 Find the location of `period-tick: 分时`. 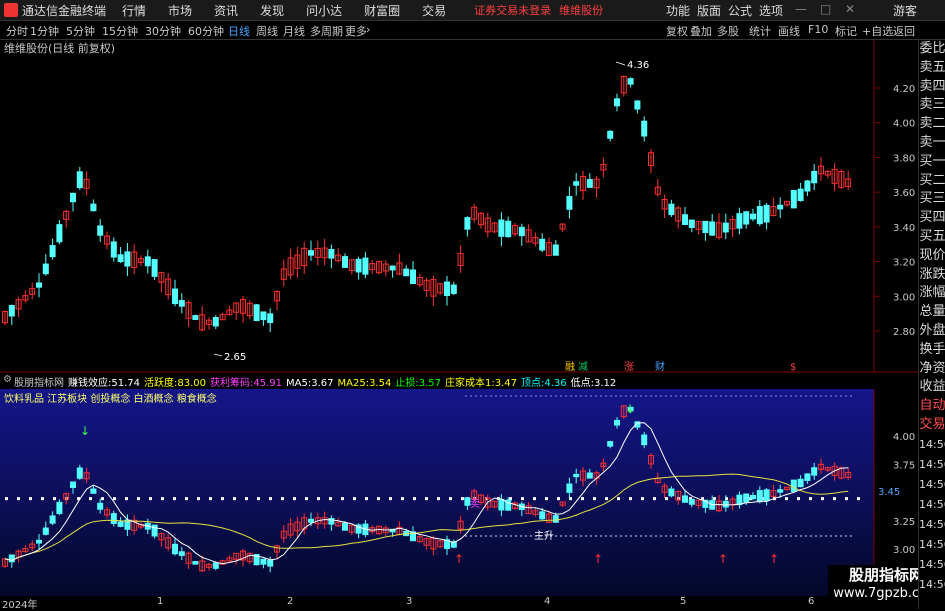

period-tick: 分时 is located at coordinates (17, 31).